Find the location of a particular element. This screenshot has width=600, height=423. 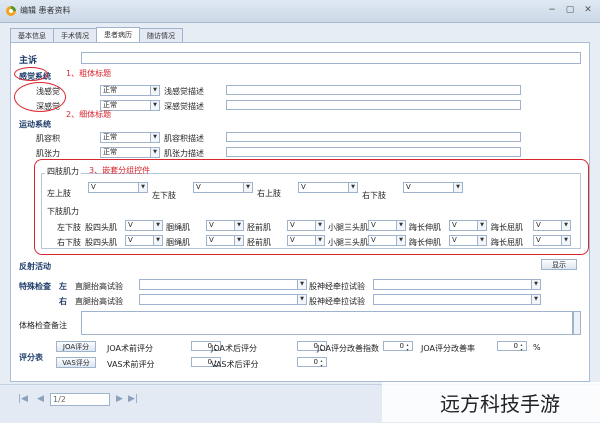

tab-medical-record: 患者病历 is located at coordinates (118, 35).